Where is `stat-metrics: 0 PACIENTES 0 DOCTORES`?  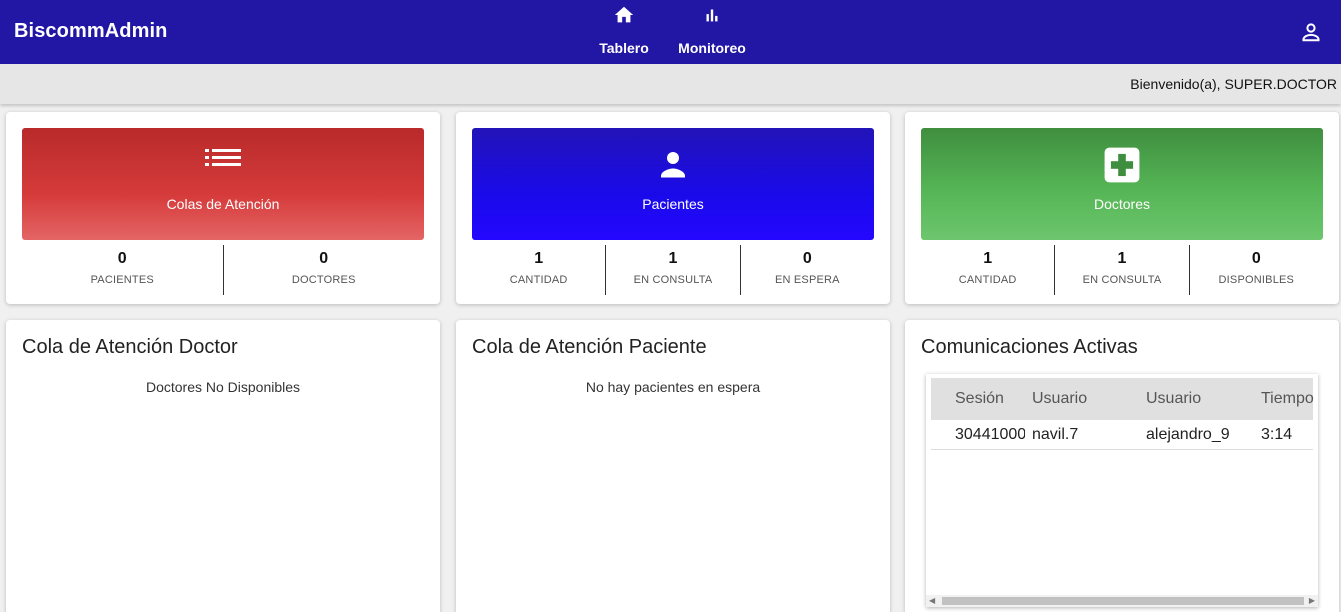 stat-metrics: 0 PACIENTES 0 DOCTORES is located at coordinates (223, 270).